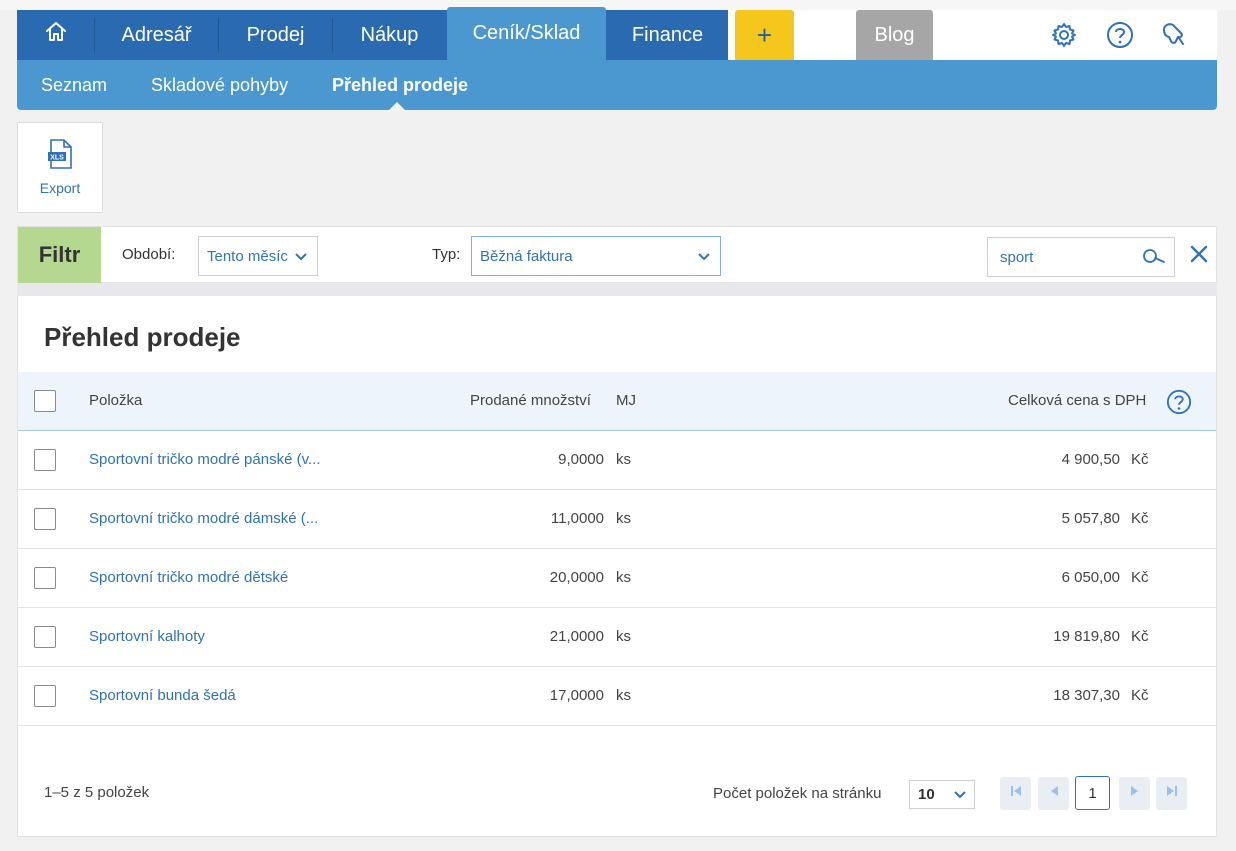 Image resolution: width=1236 pixels, height=851 pixels. I want to click on quantity-cell: 9,0000, so click(581, 459).